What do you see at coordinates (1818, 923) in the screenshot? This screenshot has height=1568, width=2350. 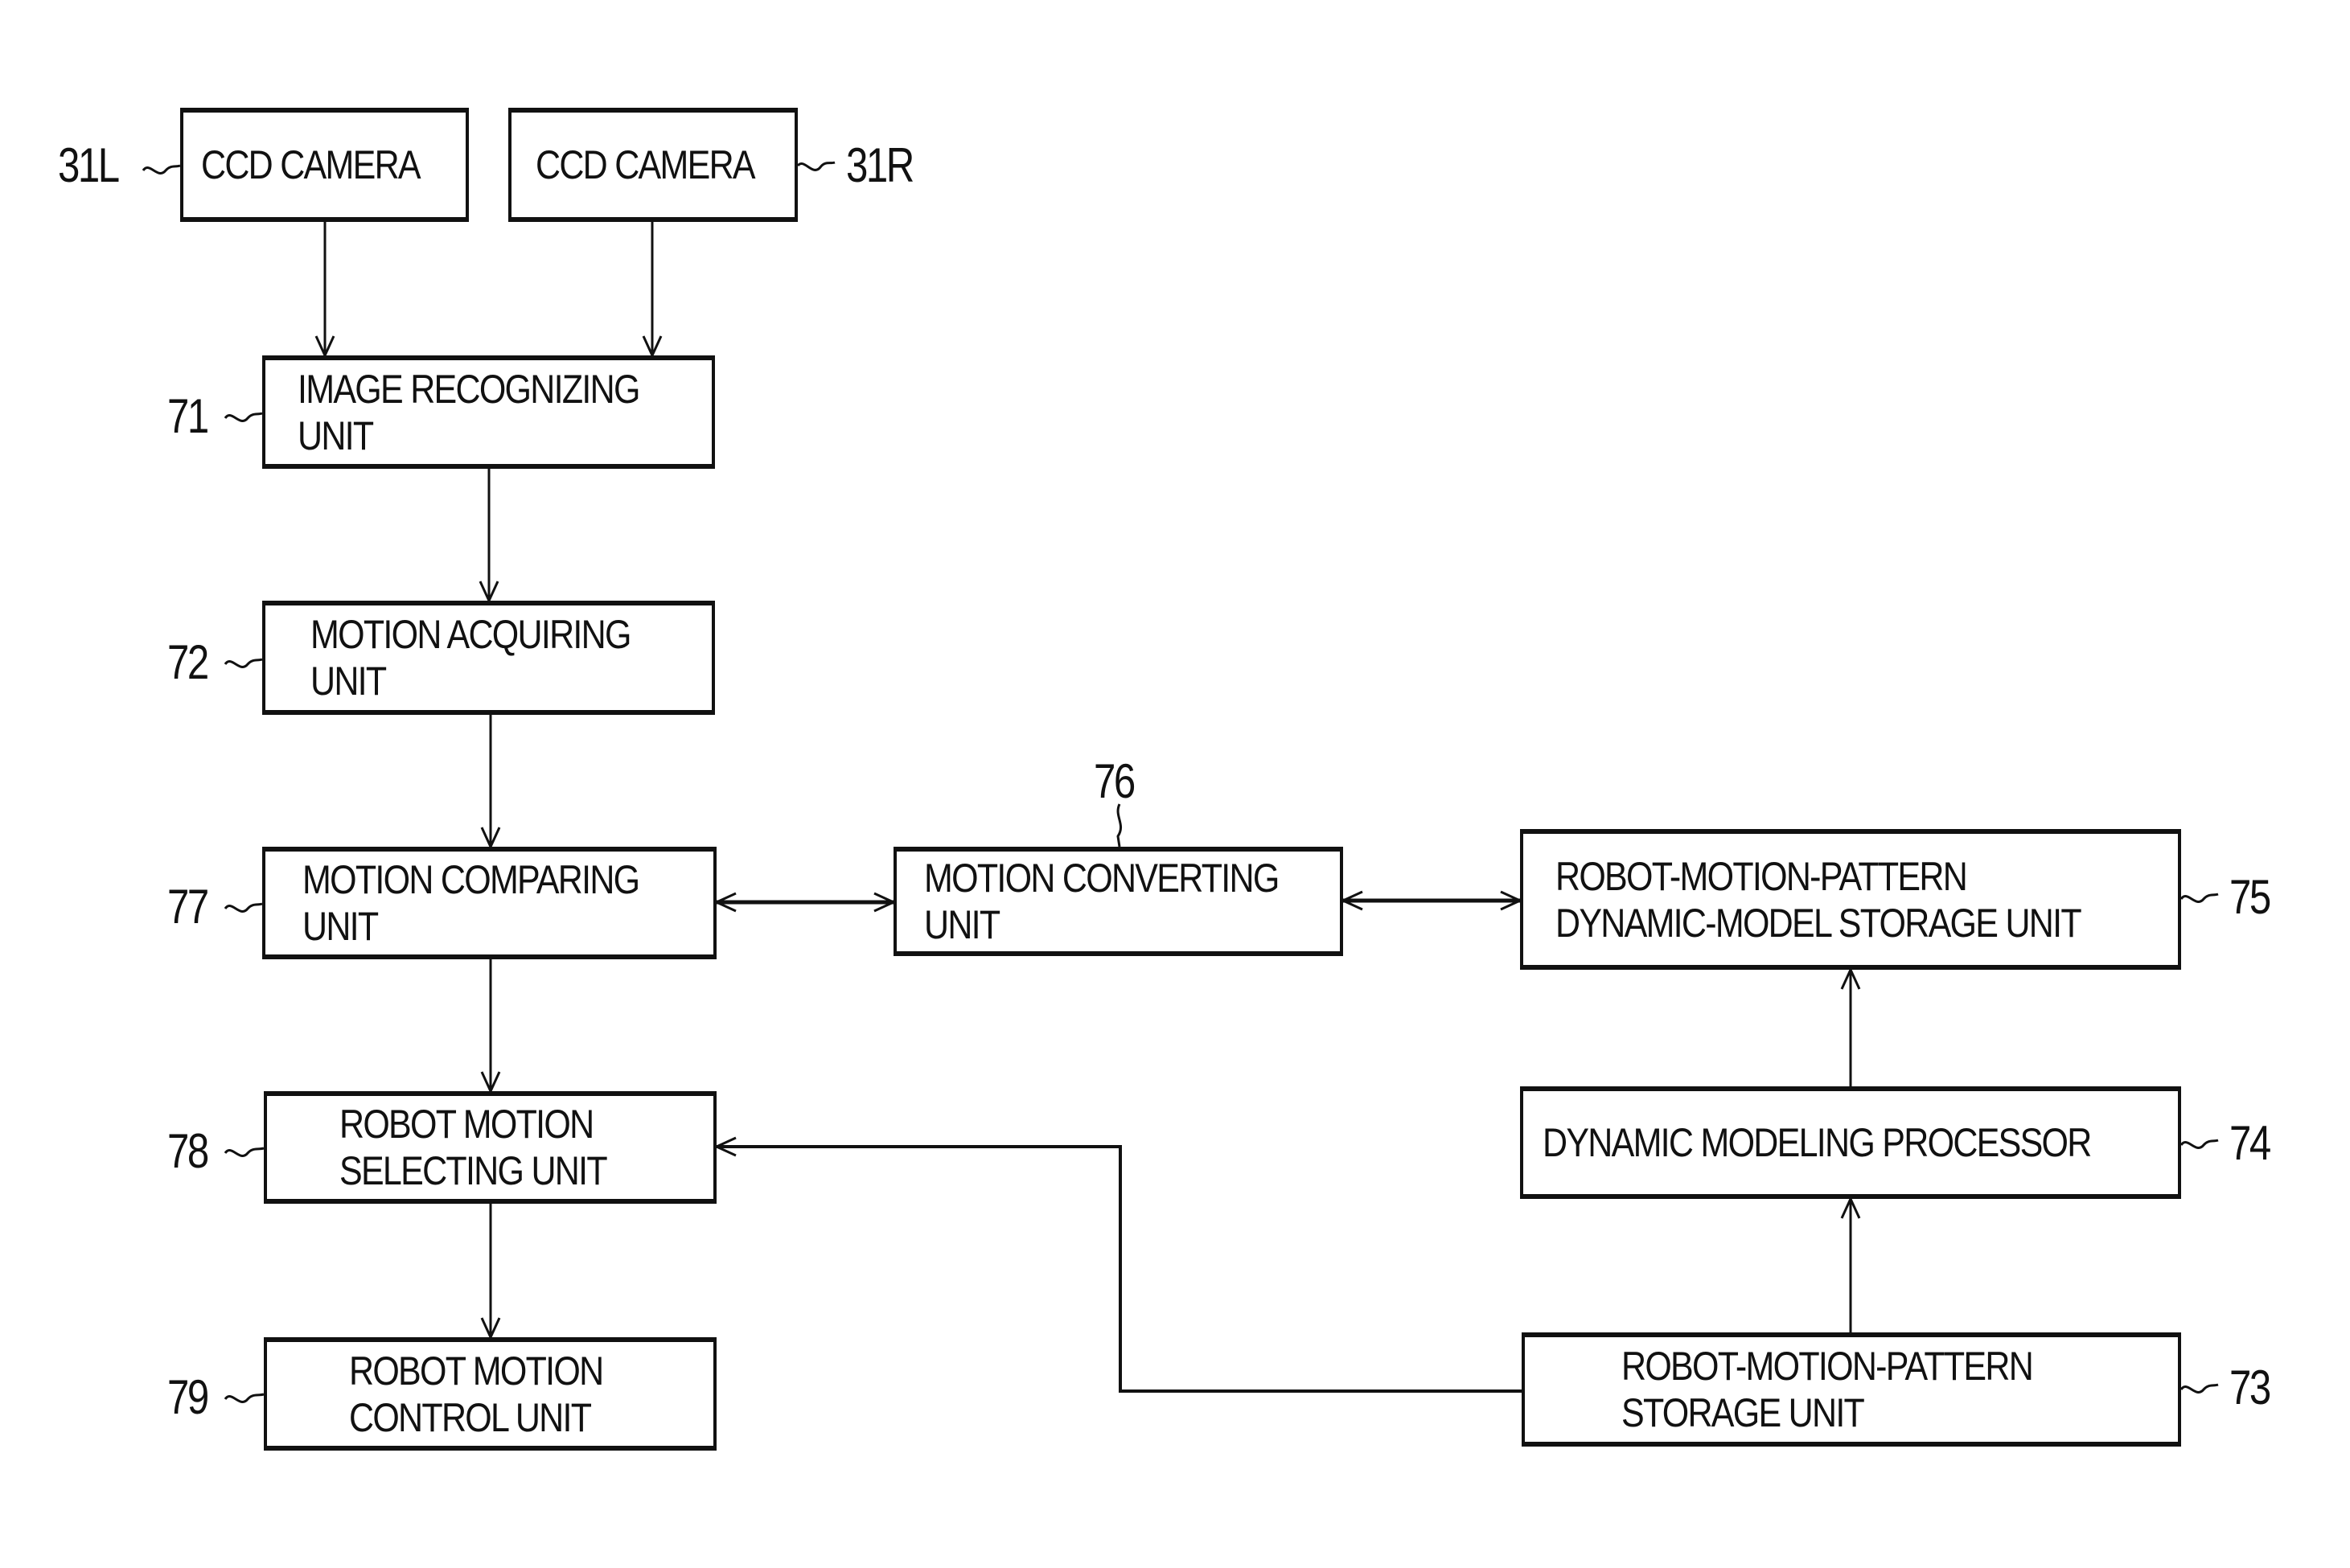 I see `block-label-line-2: DYNAMIC-MODEL STORAGE UNIT` at bounding box center [1818, 923].